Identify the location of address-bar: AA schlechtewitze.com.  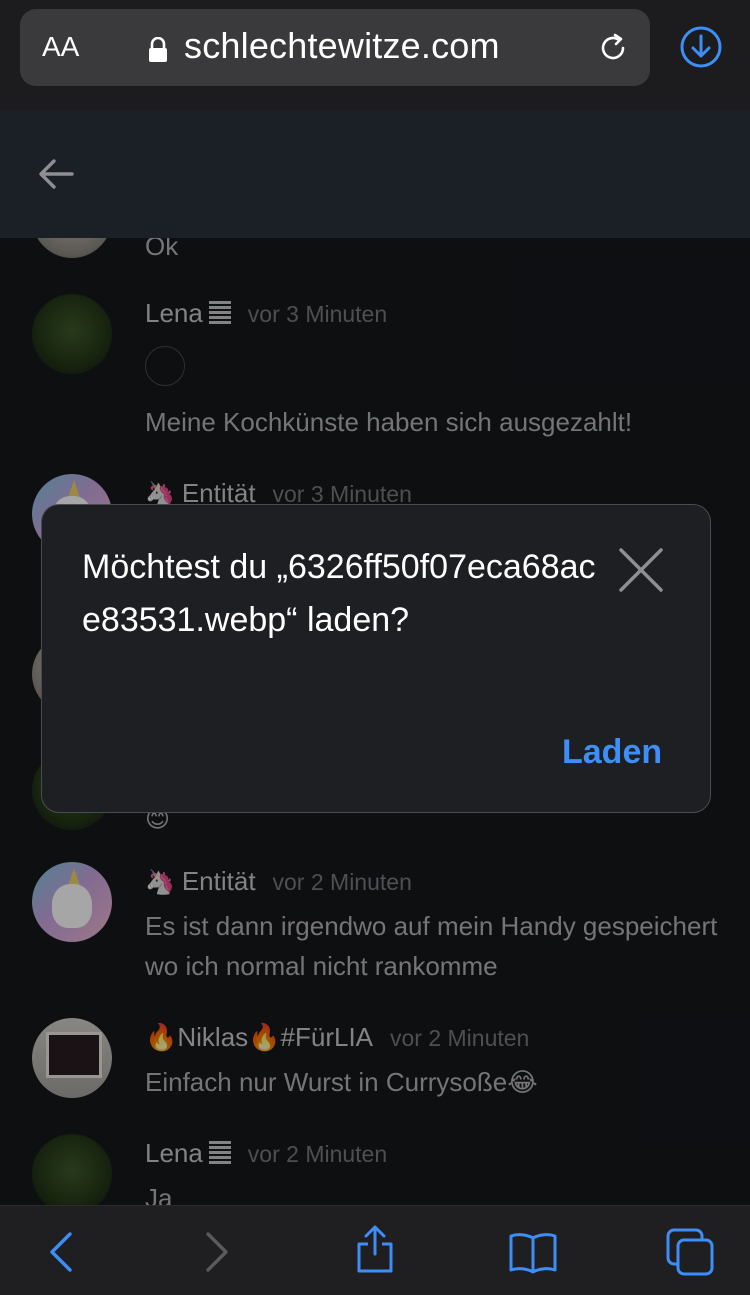
(335, 47).